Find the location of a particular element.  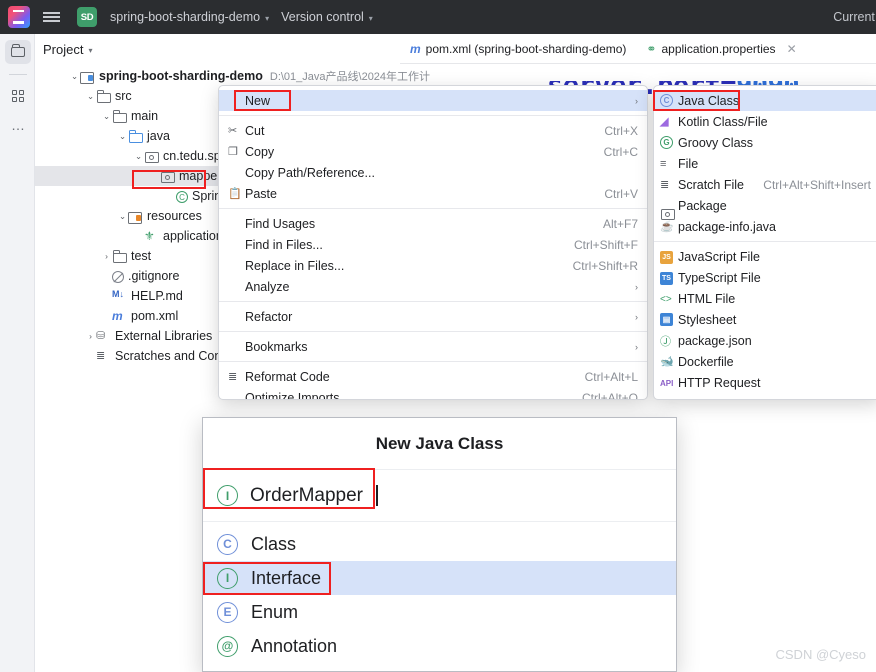

text-caret is located at coordinates (377, 495).